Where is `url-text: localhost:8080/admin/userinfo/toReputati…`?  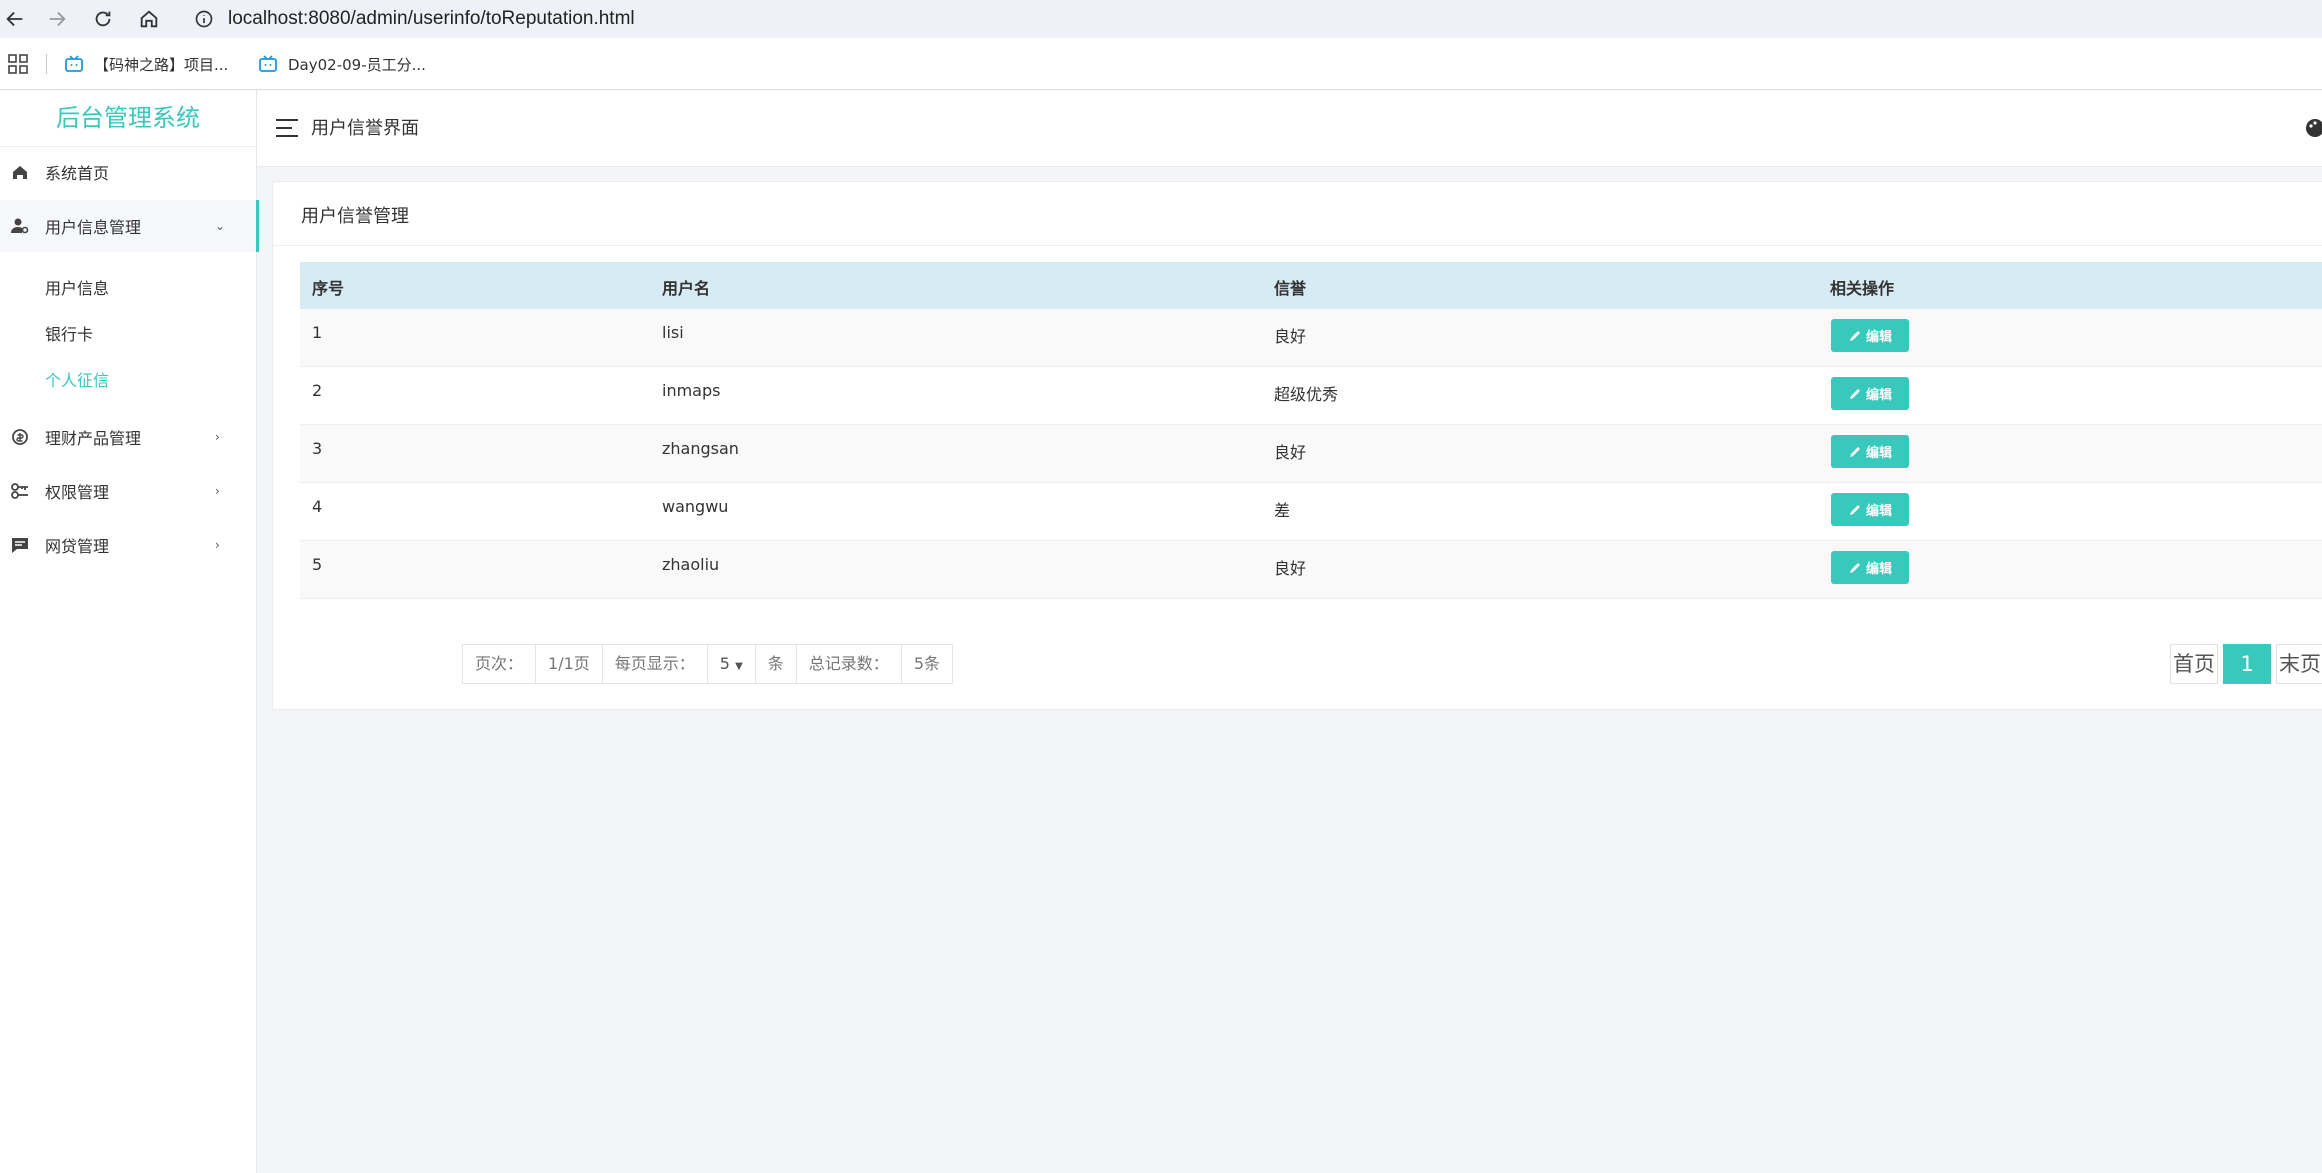 url-text: localhost:8080/admin/userinfo/toReputati… is located at coordinates (431, 18).